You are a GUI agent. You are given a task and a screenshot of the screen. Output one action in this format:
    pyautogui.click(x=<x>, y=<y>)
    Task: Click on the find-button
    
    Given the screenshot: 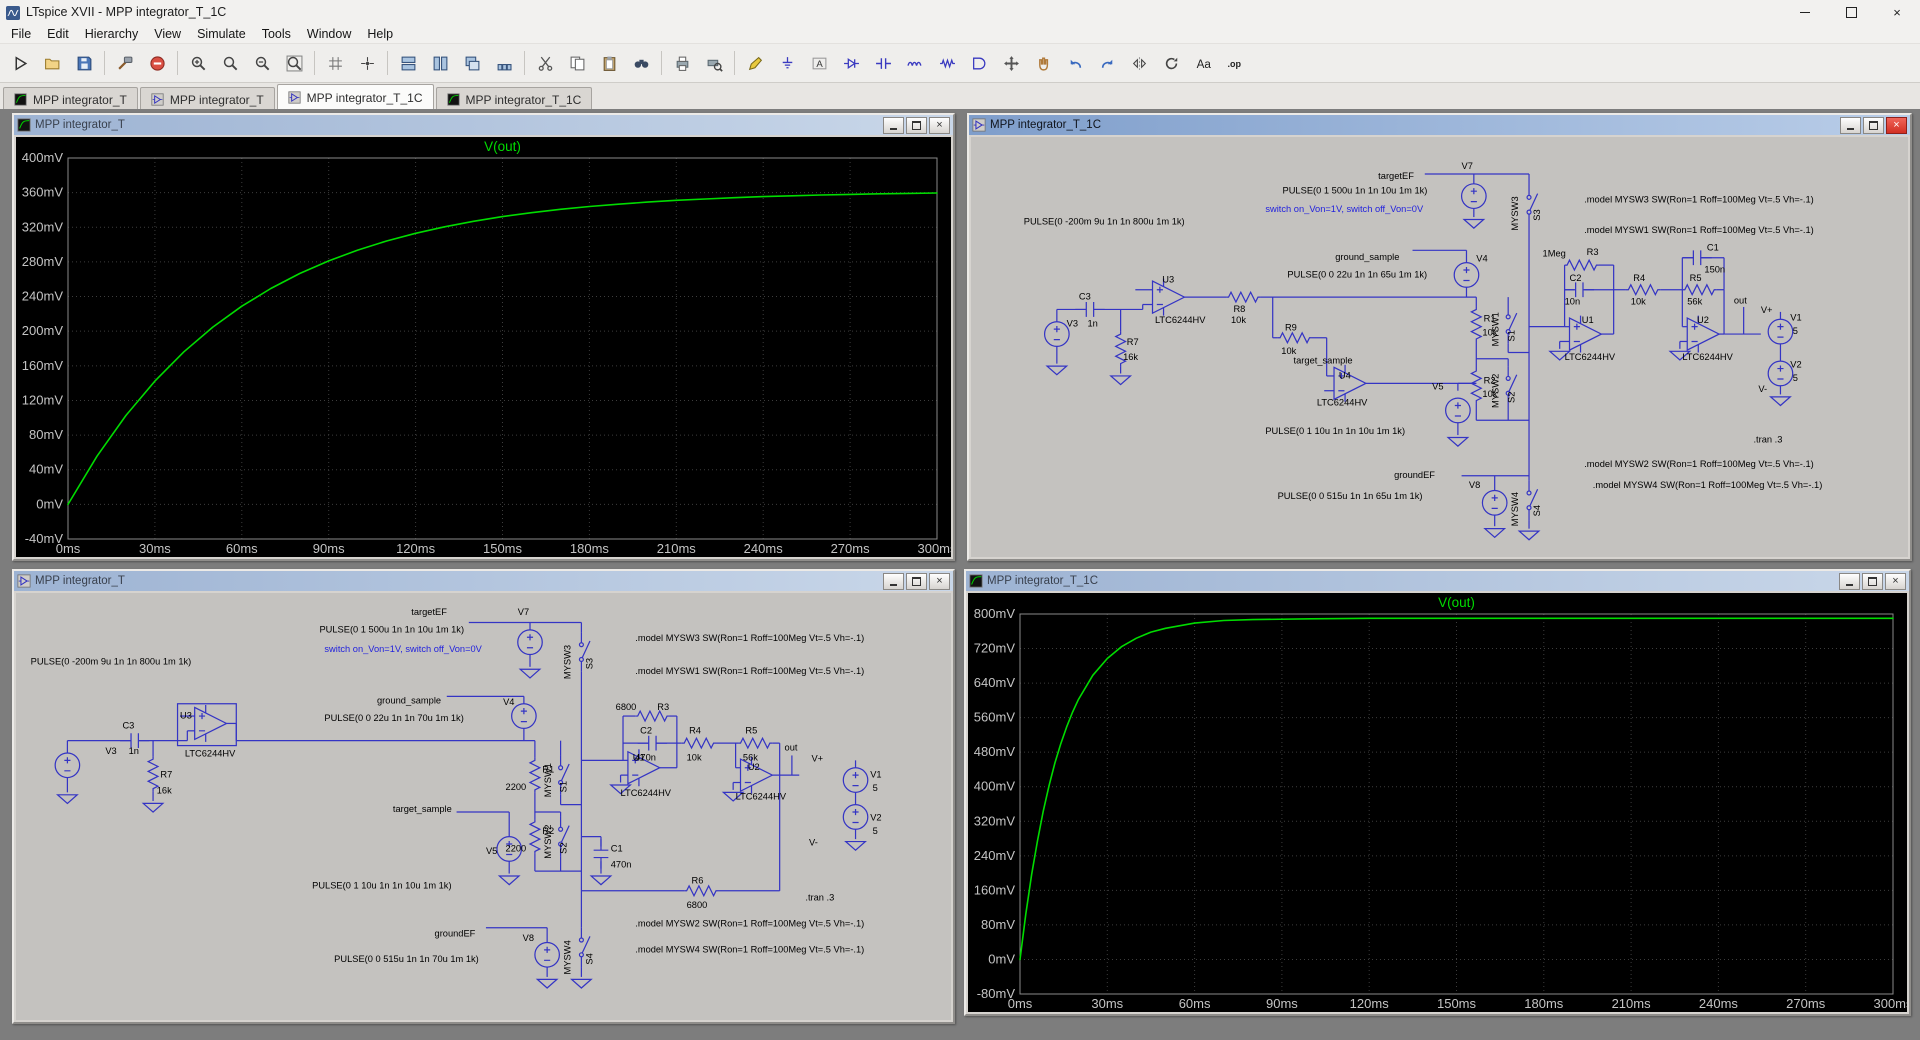 What is the action you would take?
    pyautogui.click(x=641, y=63)
    